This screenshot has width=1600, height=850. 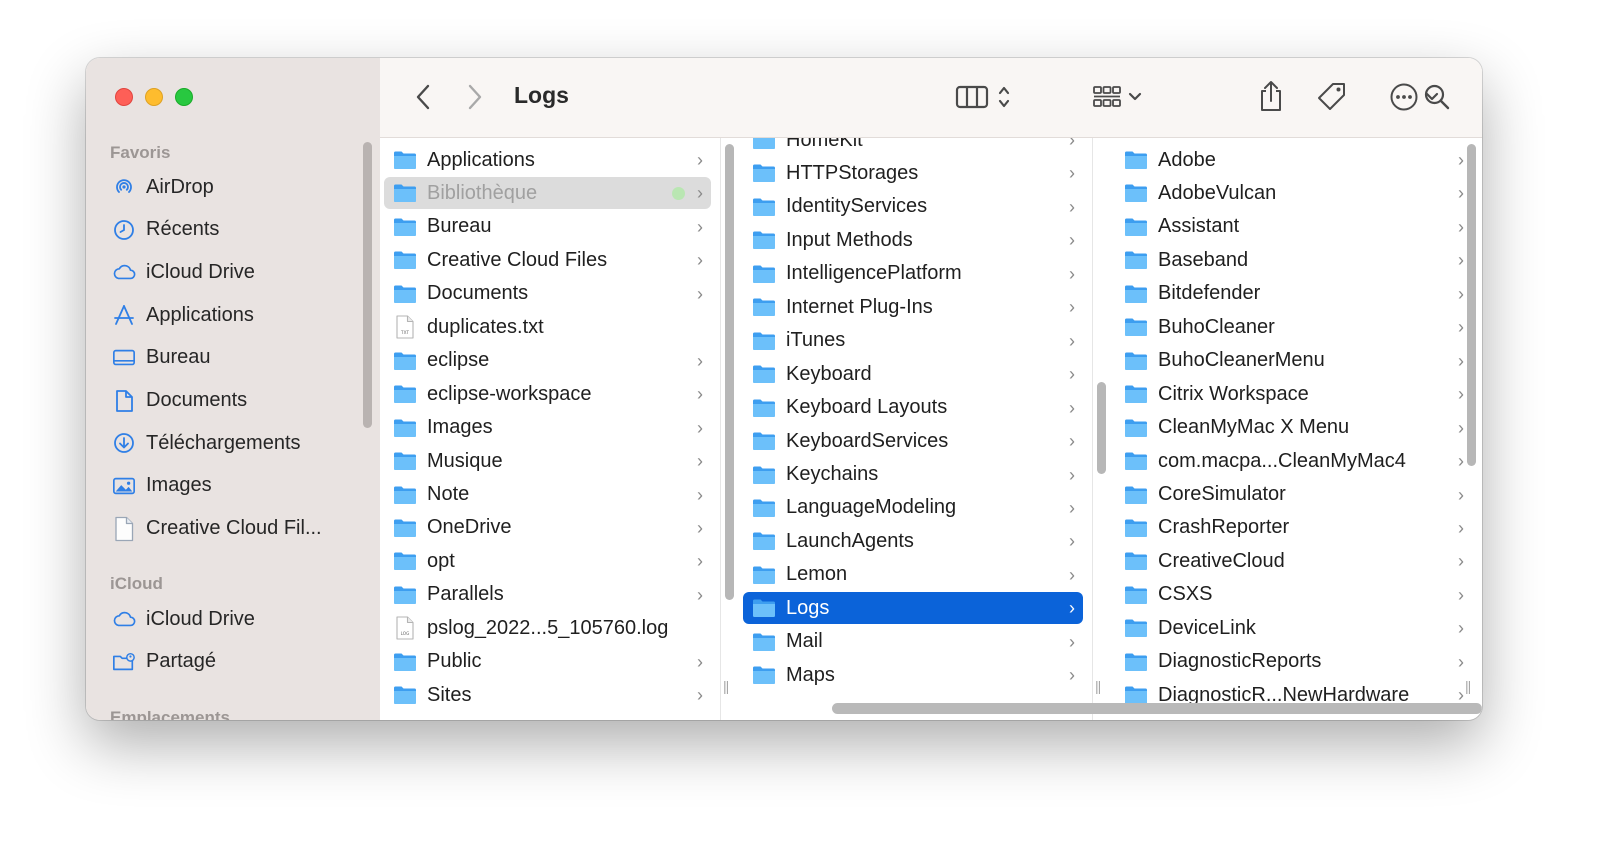 I want to click on sidebar-scrollbar, so click(x=367, y=285).